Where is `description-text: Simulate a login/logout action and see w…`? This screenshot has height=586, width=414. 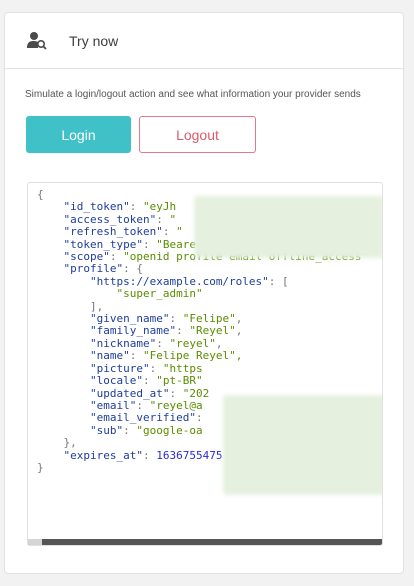
description-text: Simulate a login/logout action and see w… is located at coordinates (193, 94).